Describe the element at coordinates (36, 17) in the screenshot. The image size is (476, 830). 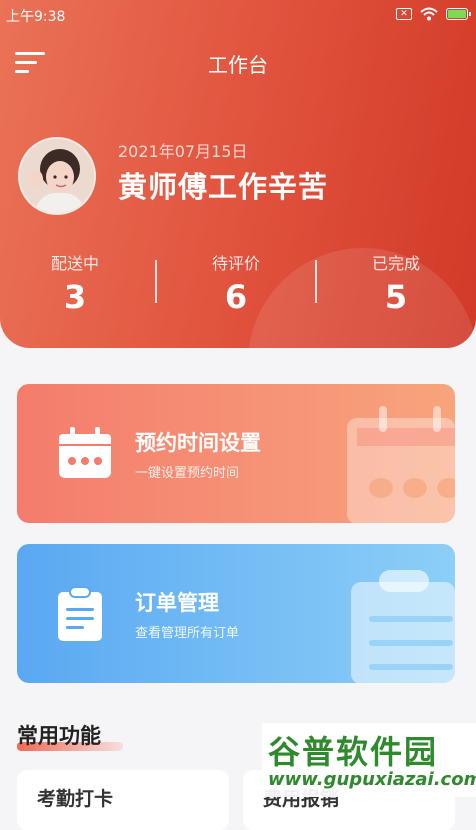
I see `status-time: 上午9:38` at that location.